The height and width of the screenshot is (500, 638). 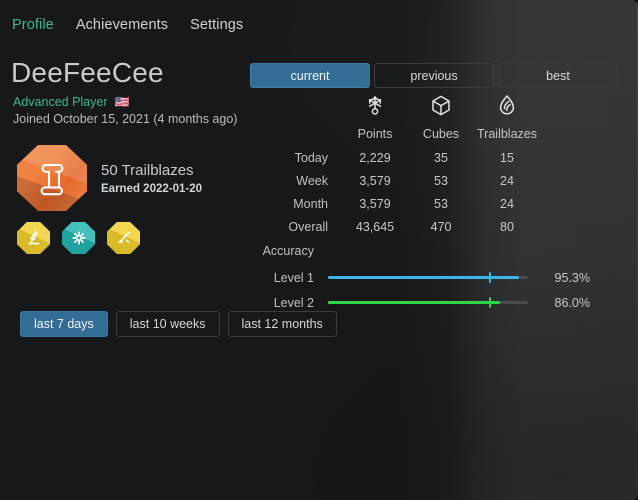 I want to click on period-tab-group: current previous best, so click(x=434, y=75).